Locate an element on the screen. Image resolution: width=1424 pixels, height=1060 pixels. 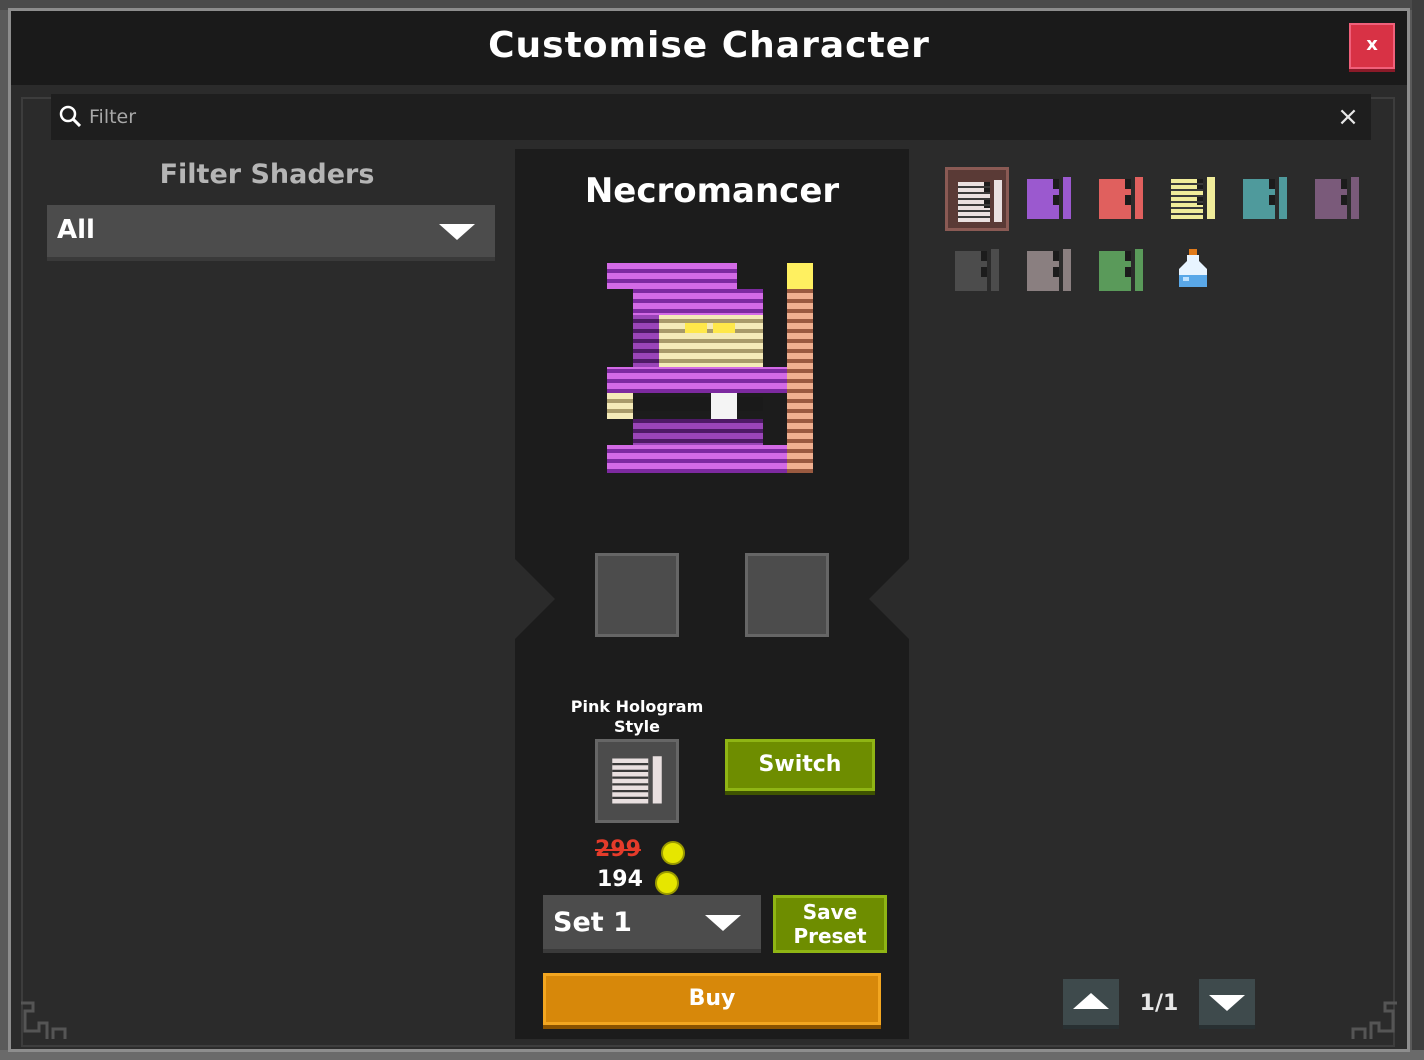
shader-grid is located at coordinates (1170, 247).